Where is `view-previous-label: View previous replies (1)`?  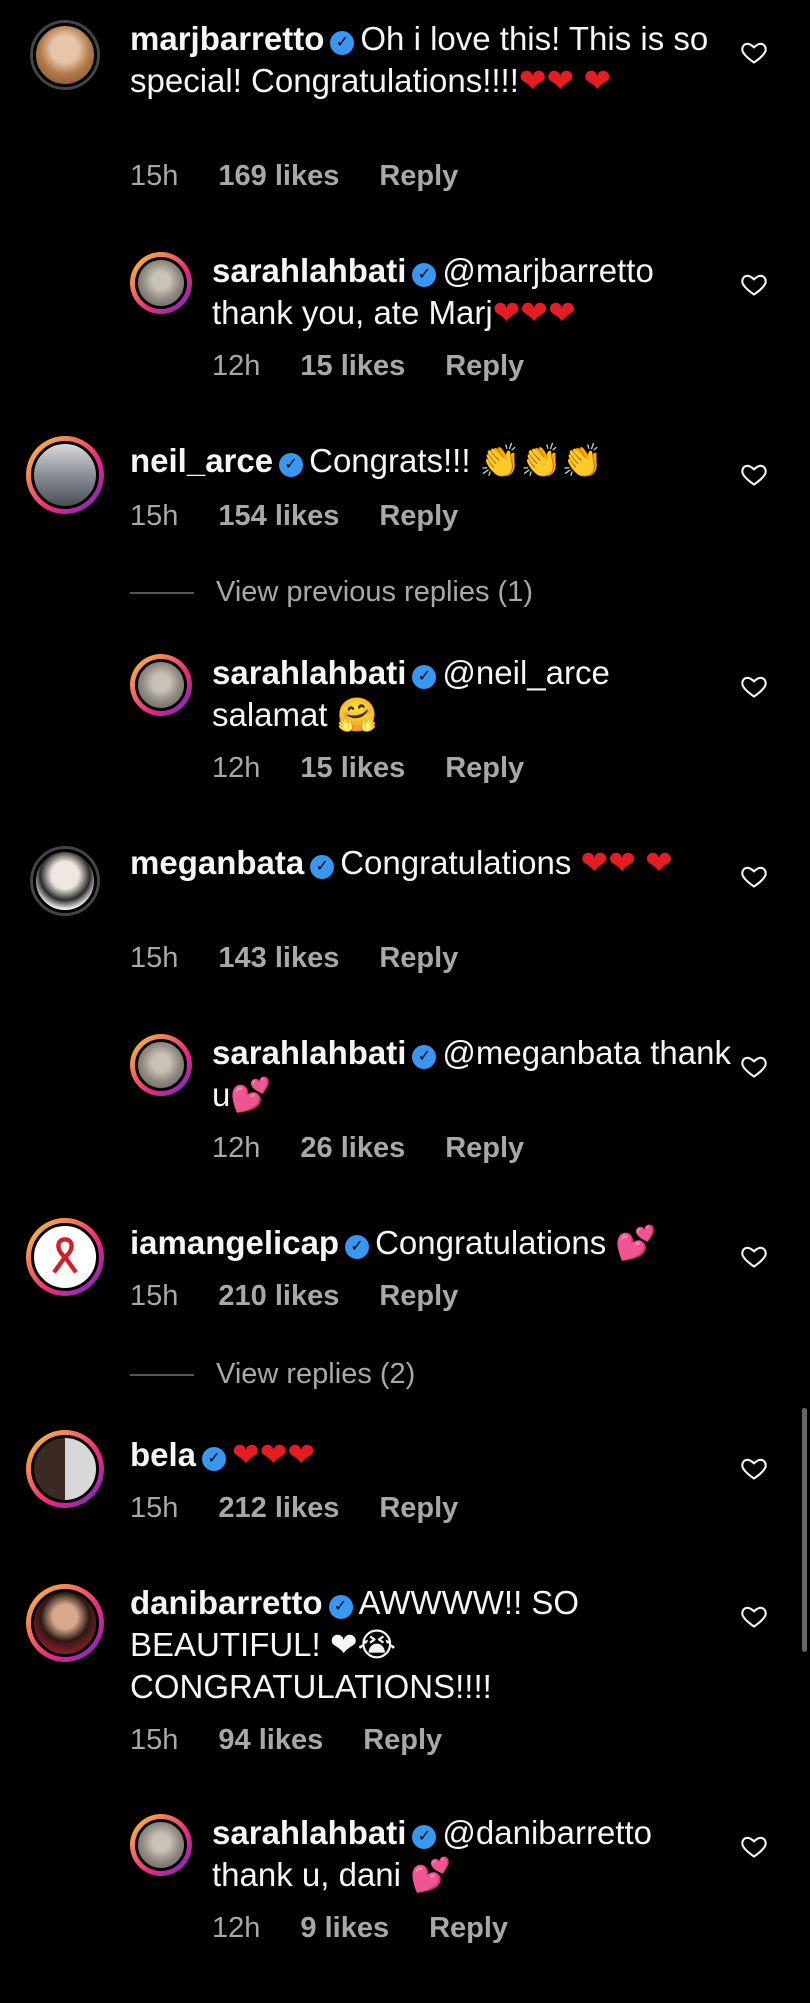
view-previous-label: View previous replies (1) is located at coordinates (374, 592).